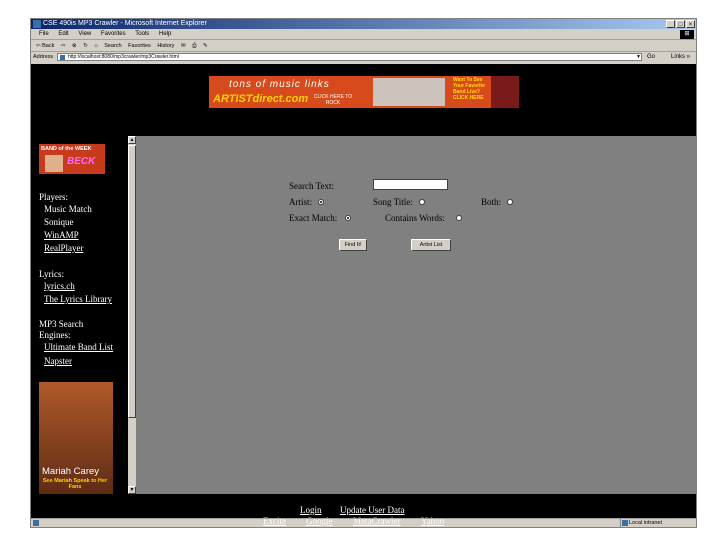 This screenshot has width=720, height=540. I want to click on engine-link-ubl: Ultimate Band List, so click(78, 347).